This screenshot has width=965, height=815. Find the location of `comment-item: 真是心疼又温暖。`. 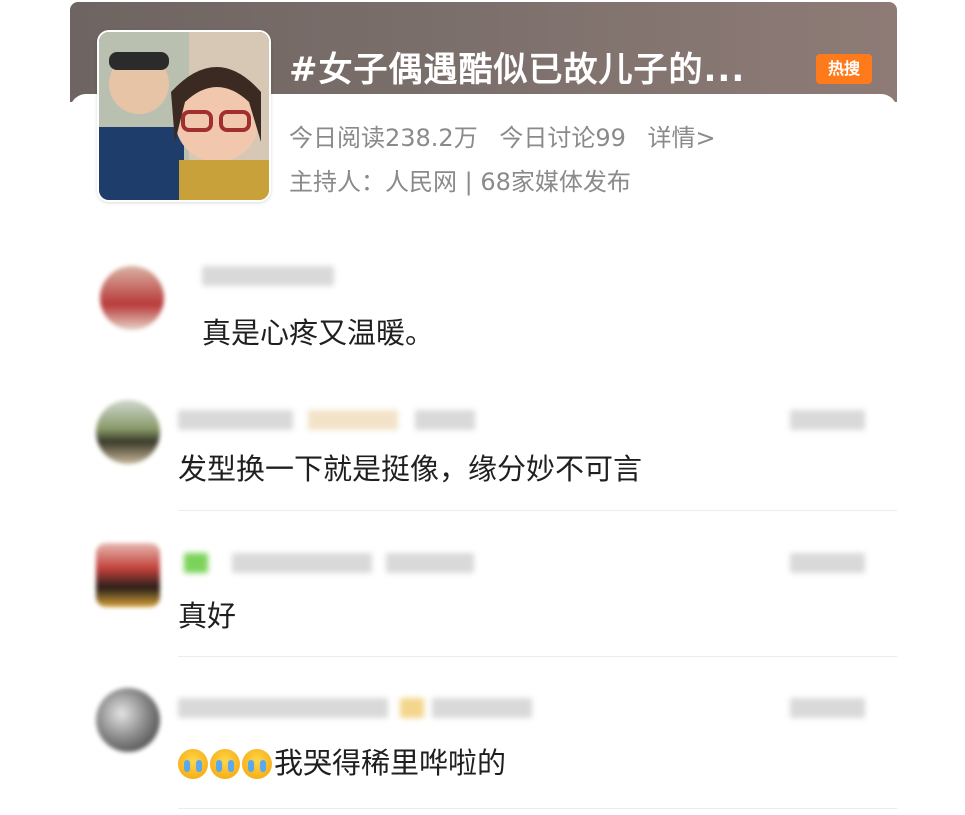

comment-item: 真是心疼又温暖。 is located at coordinates (483, 305).